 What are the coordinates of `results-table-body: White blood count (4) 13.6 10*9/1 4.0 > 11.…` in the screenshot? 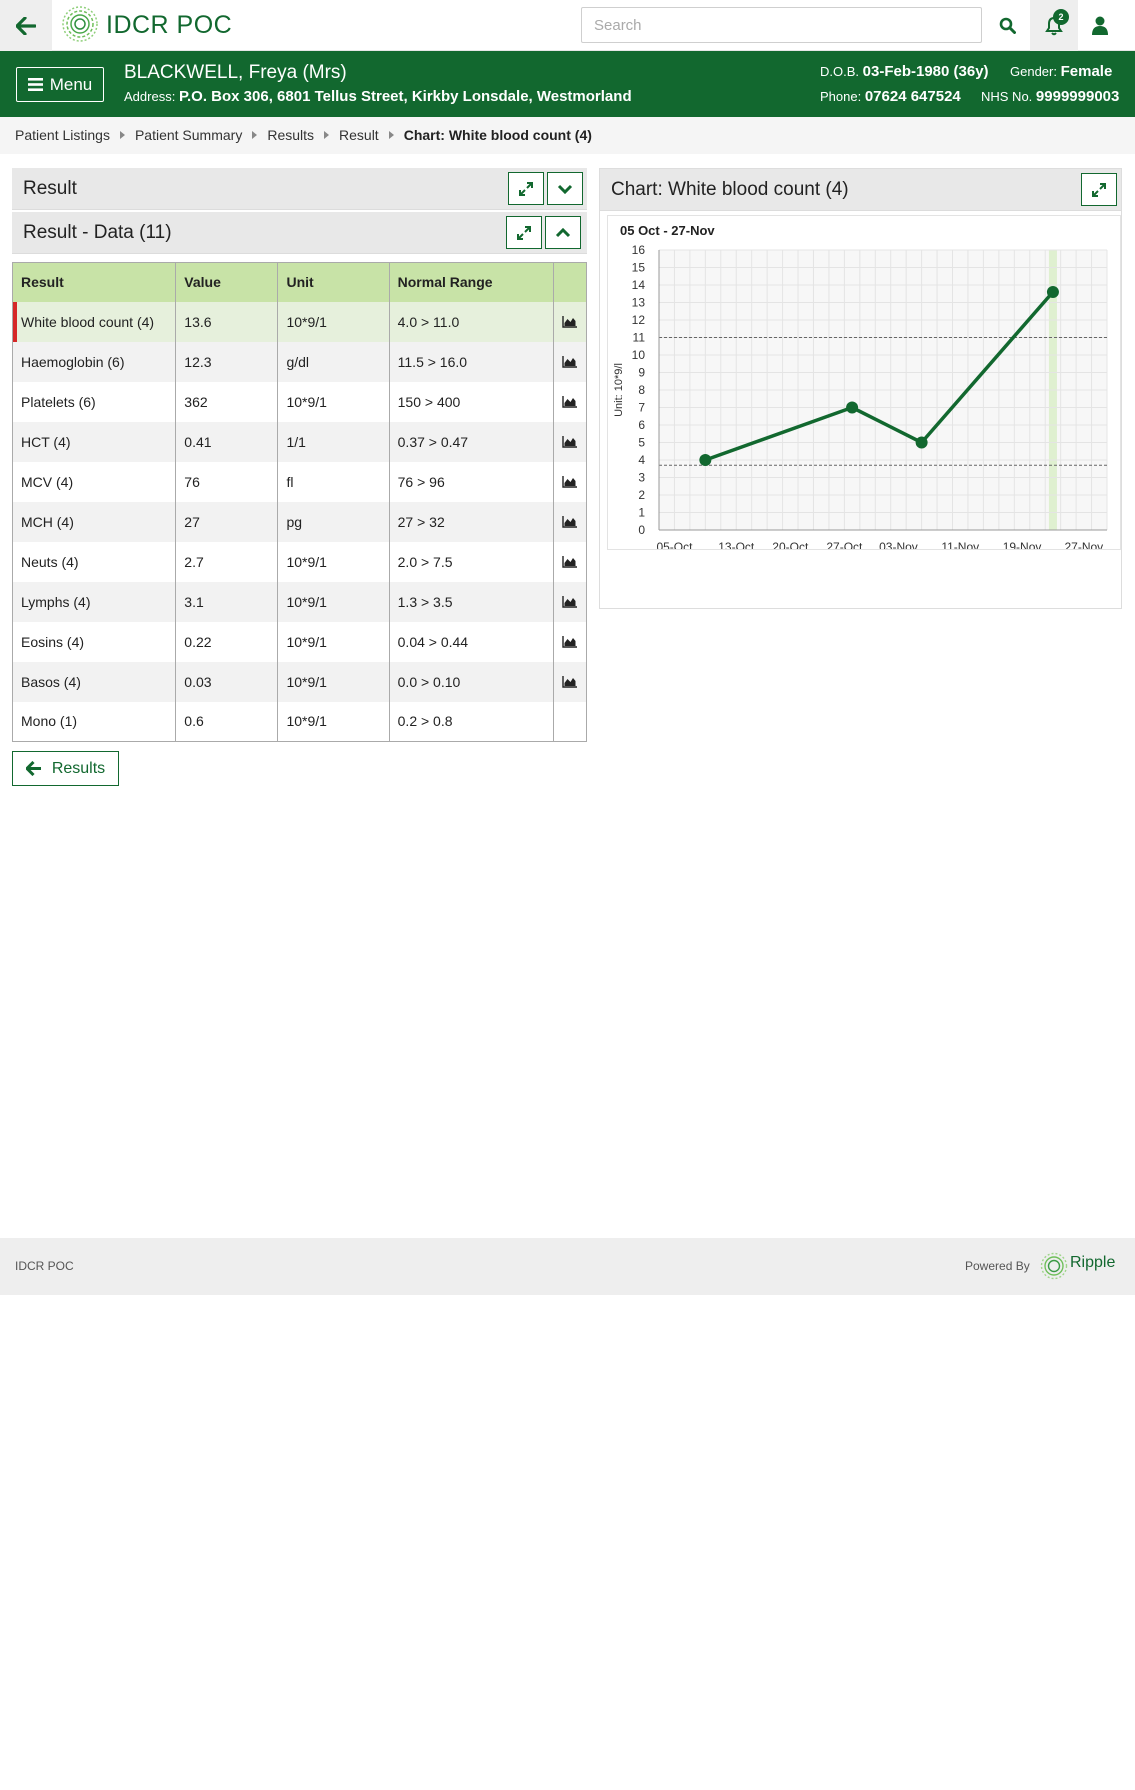 It's located at (300, 521).